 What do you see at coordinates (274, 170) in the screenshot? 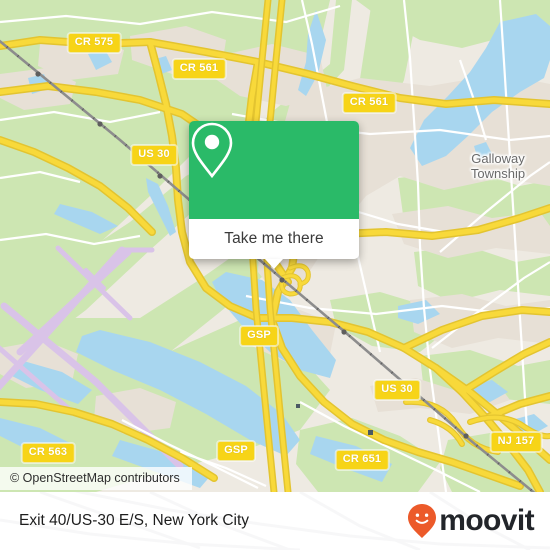
I see `popup-marker-area` at bounding box center [274, 170].